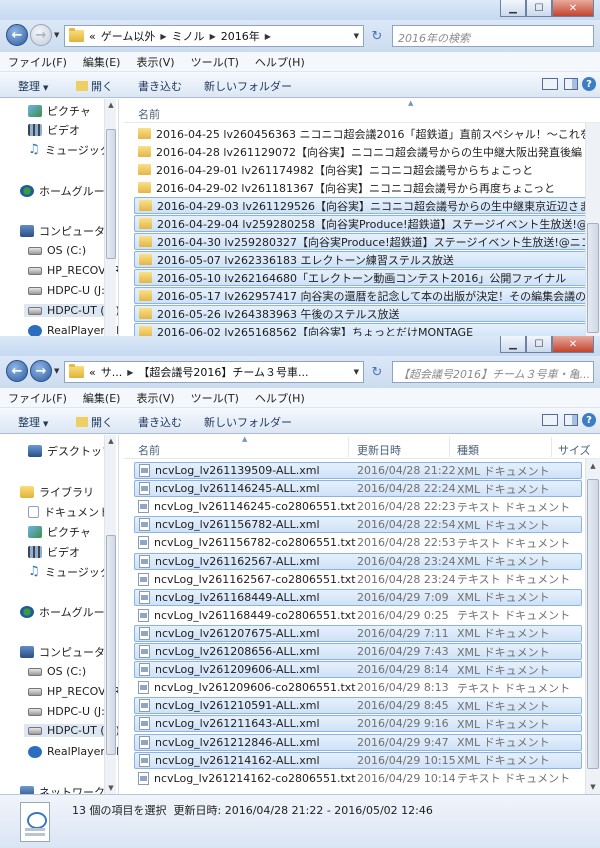  Describe the element at coordinates (188, 36) in the screenshot. I see `breadcrumb-item: ミノル` at that location.